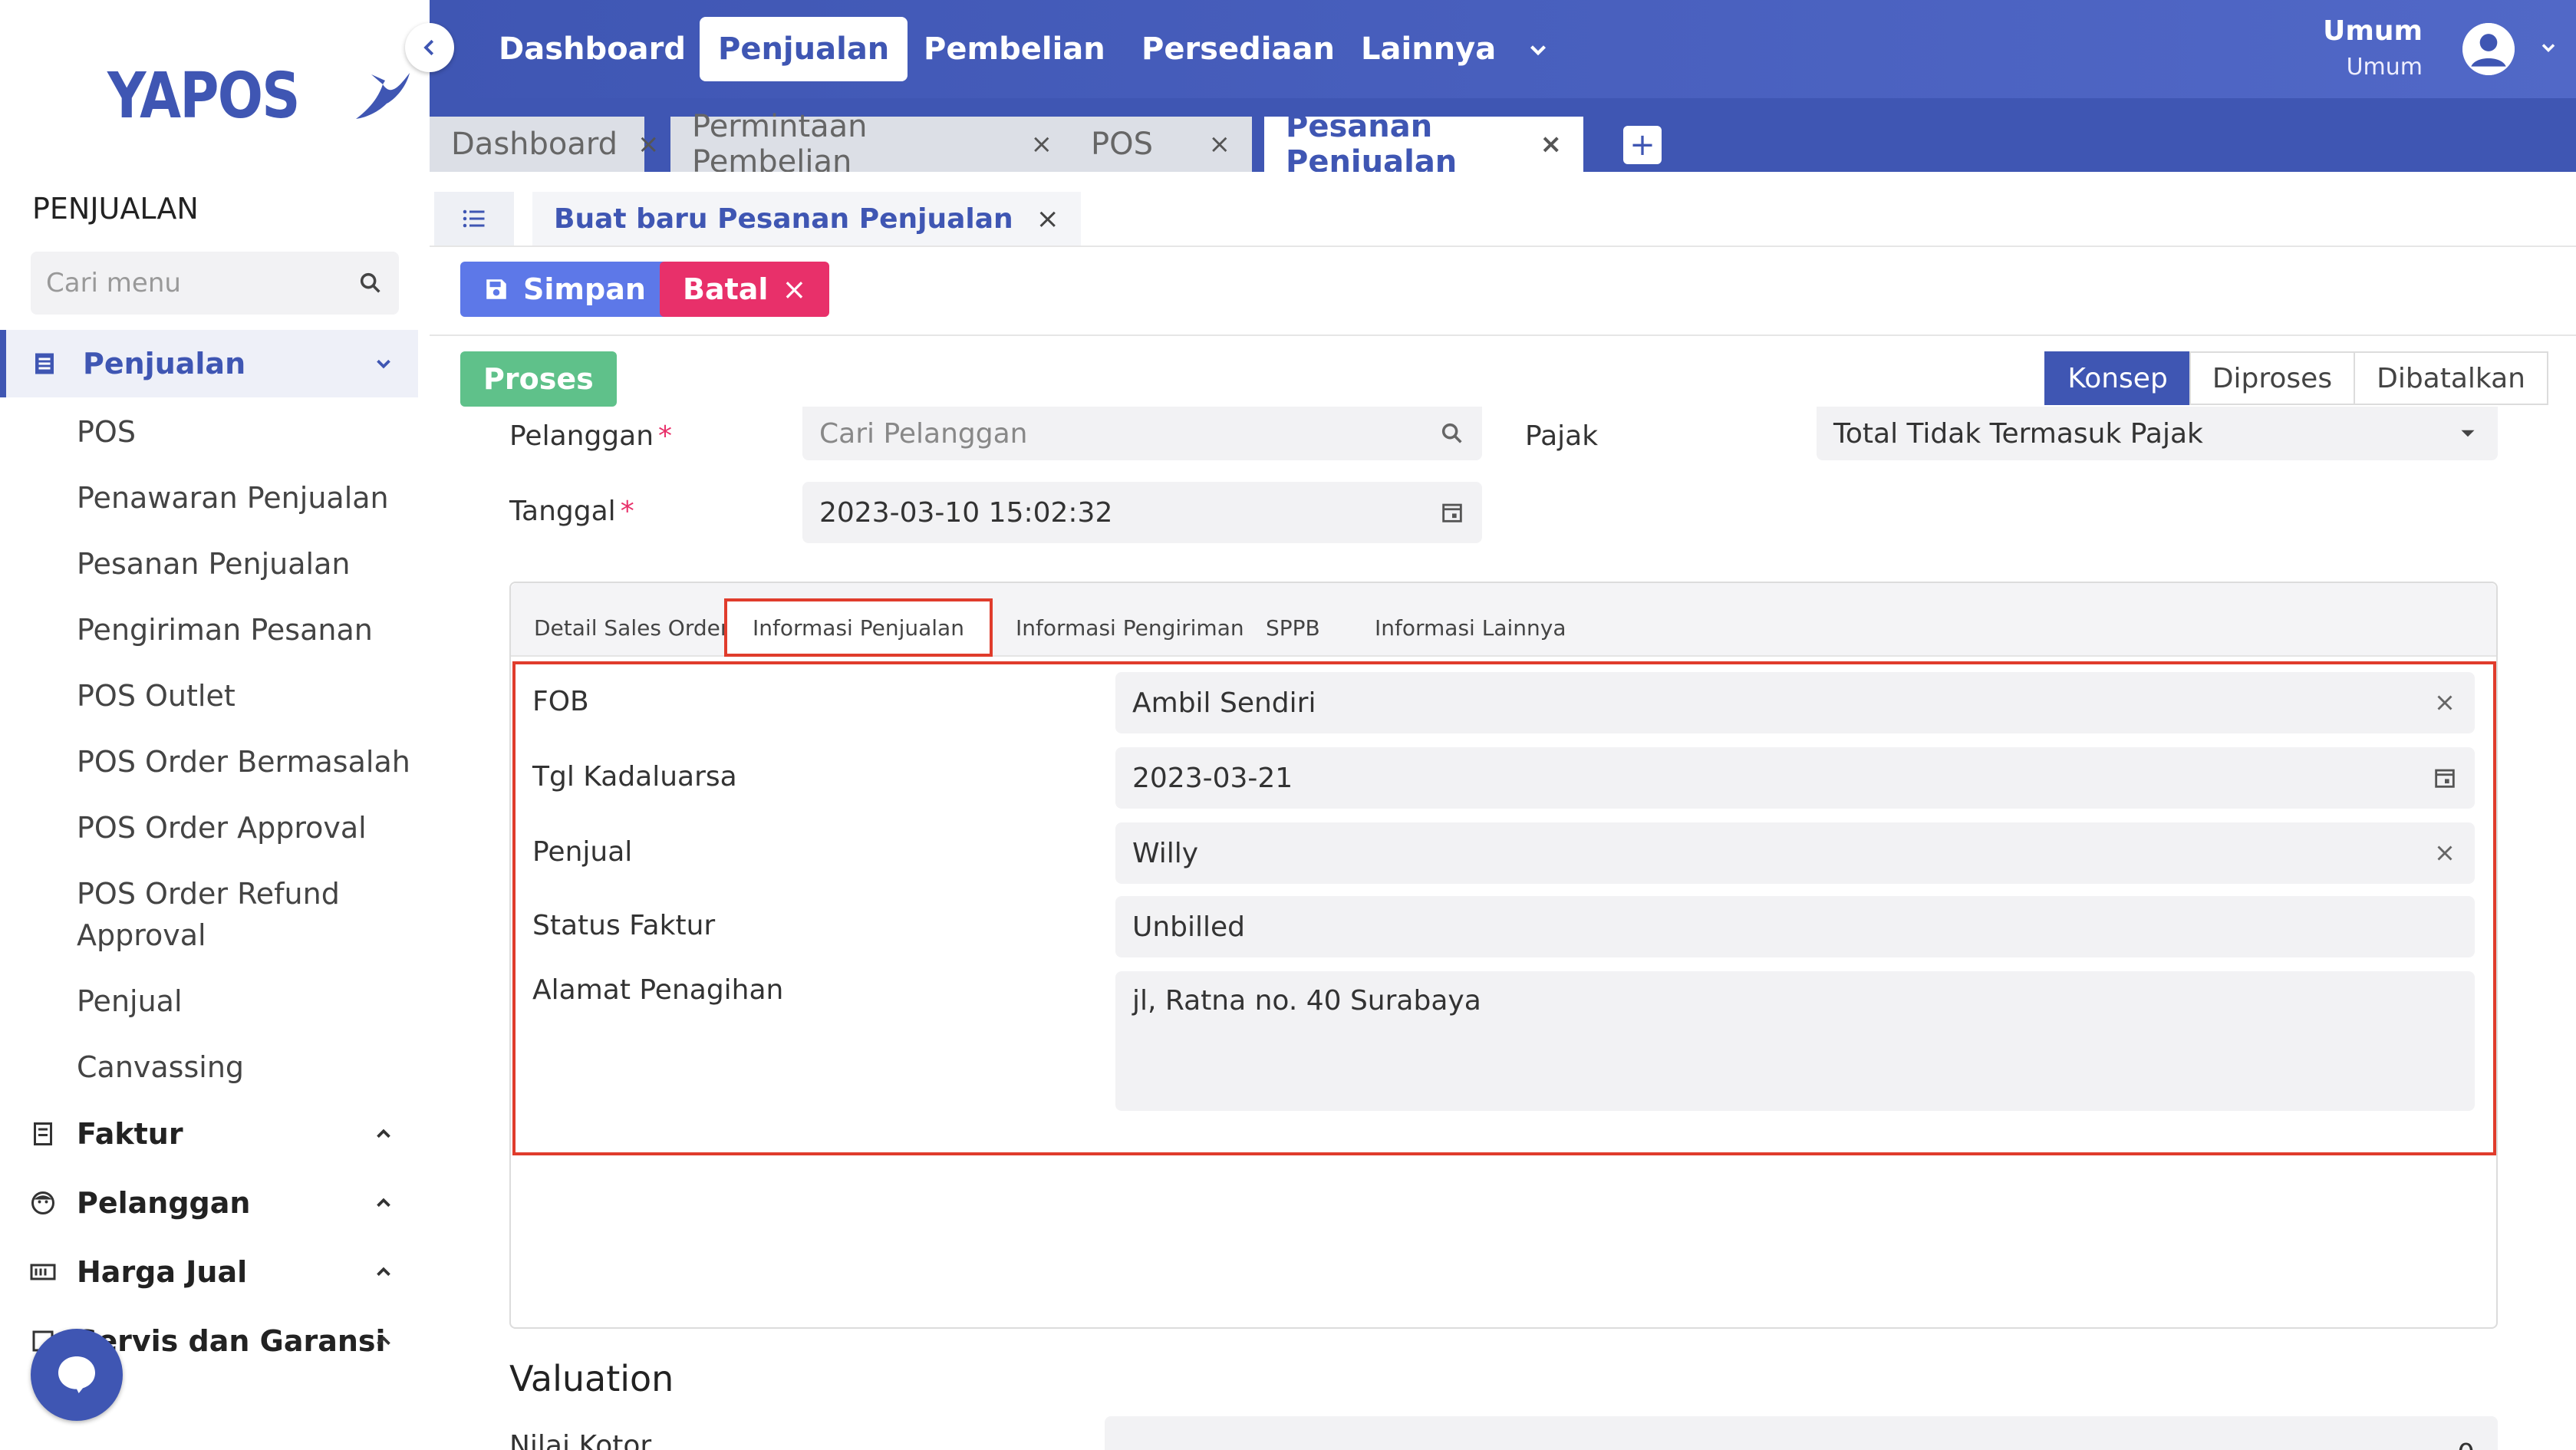  Describe the element at coordinates (77, 1375) in the screenshot. I see `chat-button` at that location.